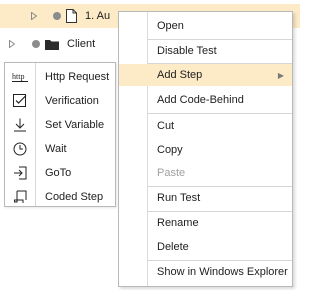  What do you see at coordinates (222, 272) in the screenshot?
I see `menu-item-label: Show in Windows Explorer` at bounding box center [222, 272].